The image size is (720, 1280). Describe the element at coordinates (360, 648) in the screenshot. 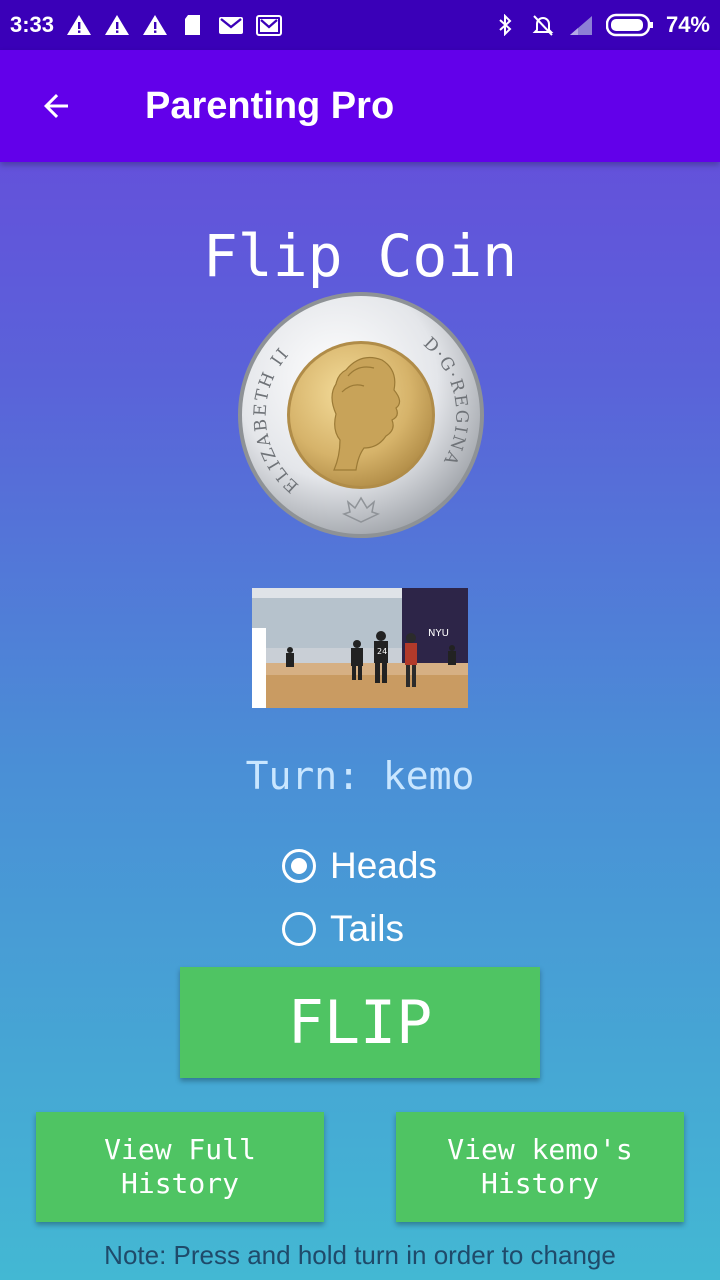

I see `user-photo: NYU 24` at that location.